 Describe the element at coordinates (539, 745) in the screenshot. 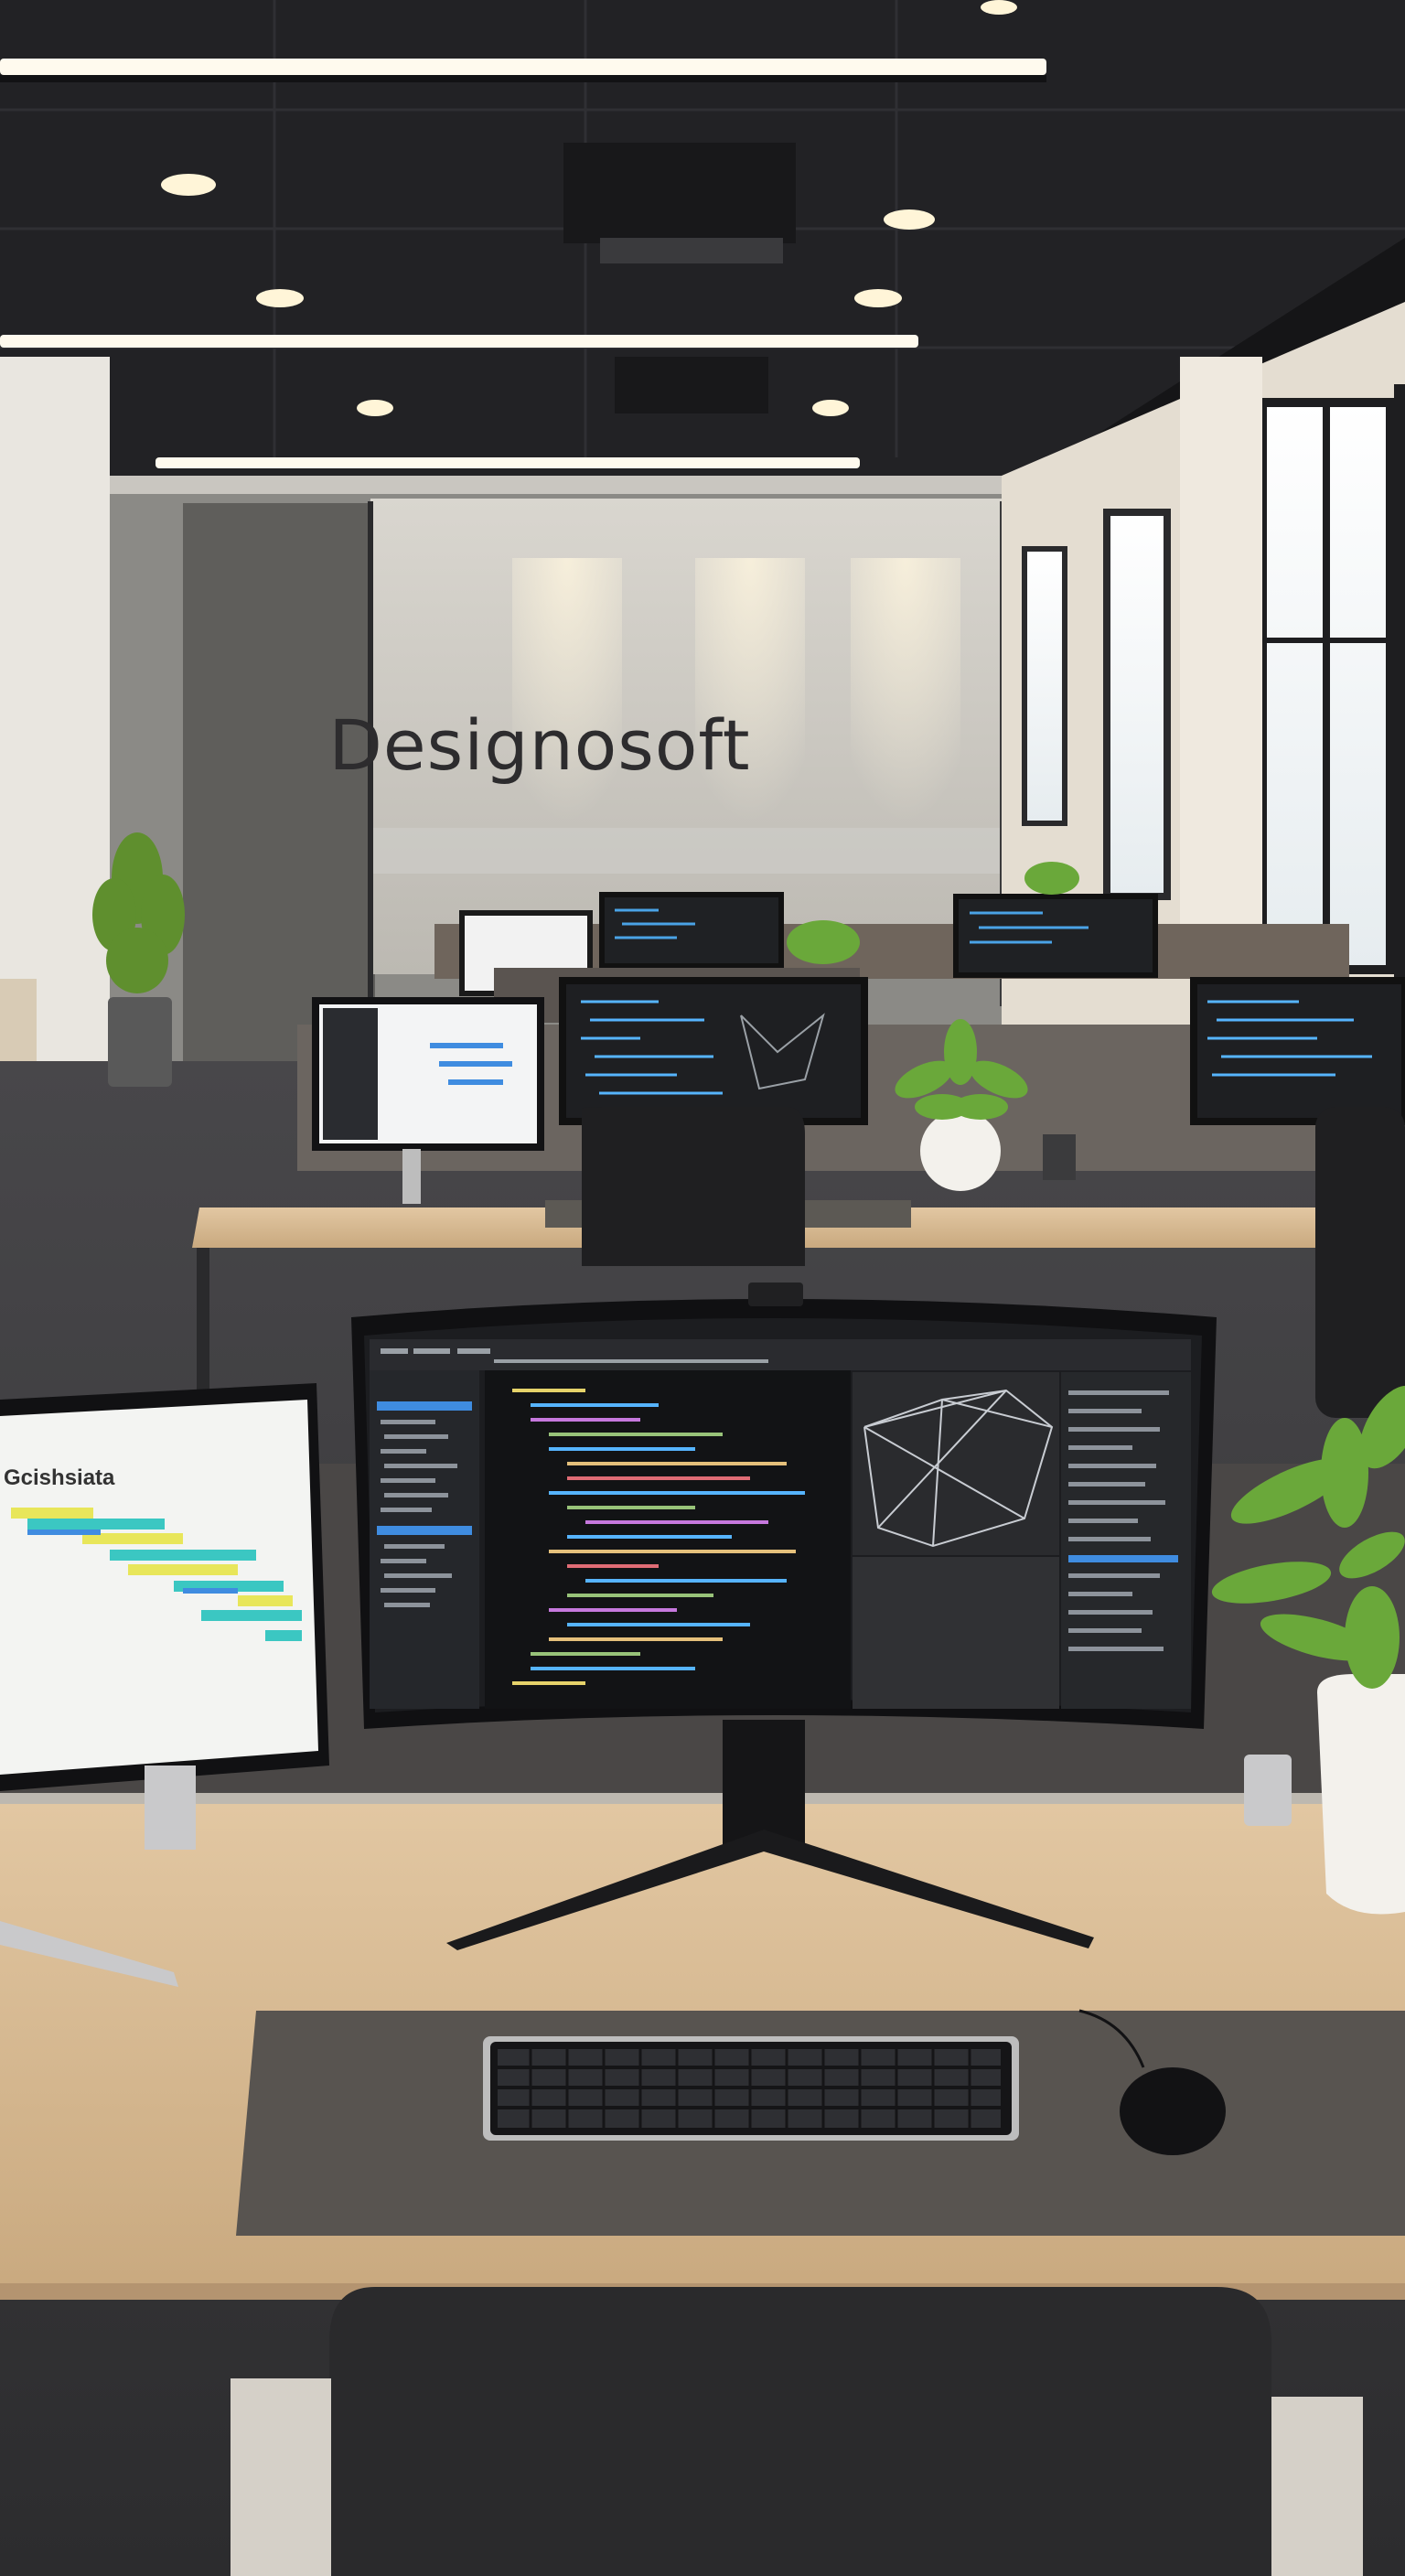

I see `wall-sign-text: Designosoft` at that location.